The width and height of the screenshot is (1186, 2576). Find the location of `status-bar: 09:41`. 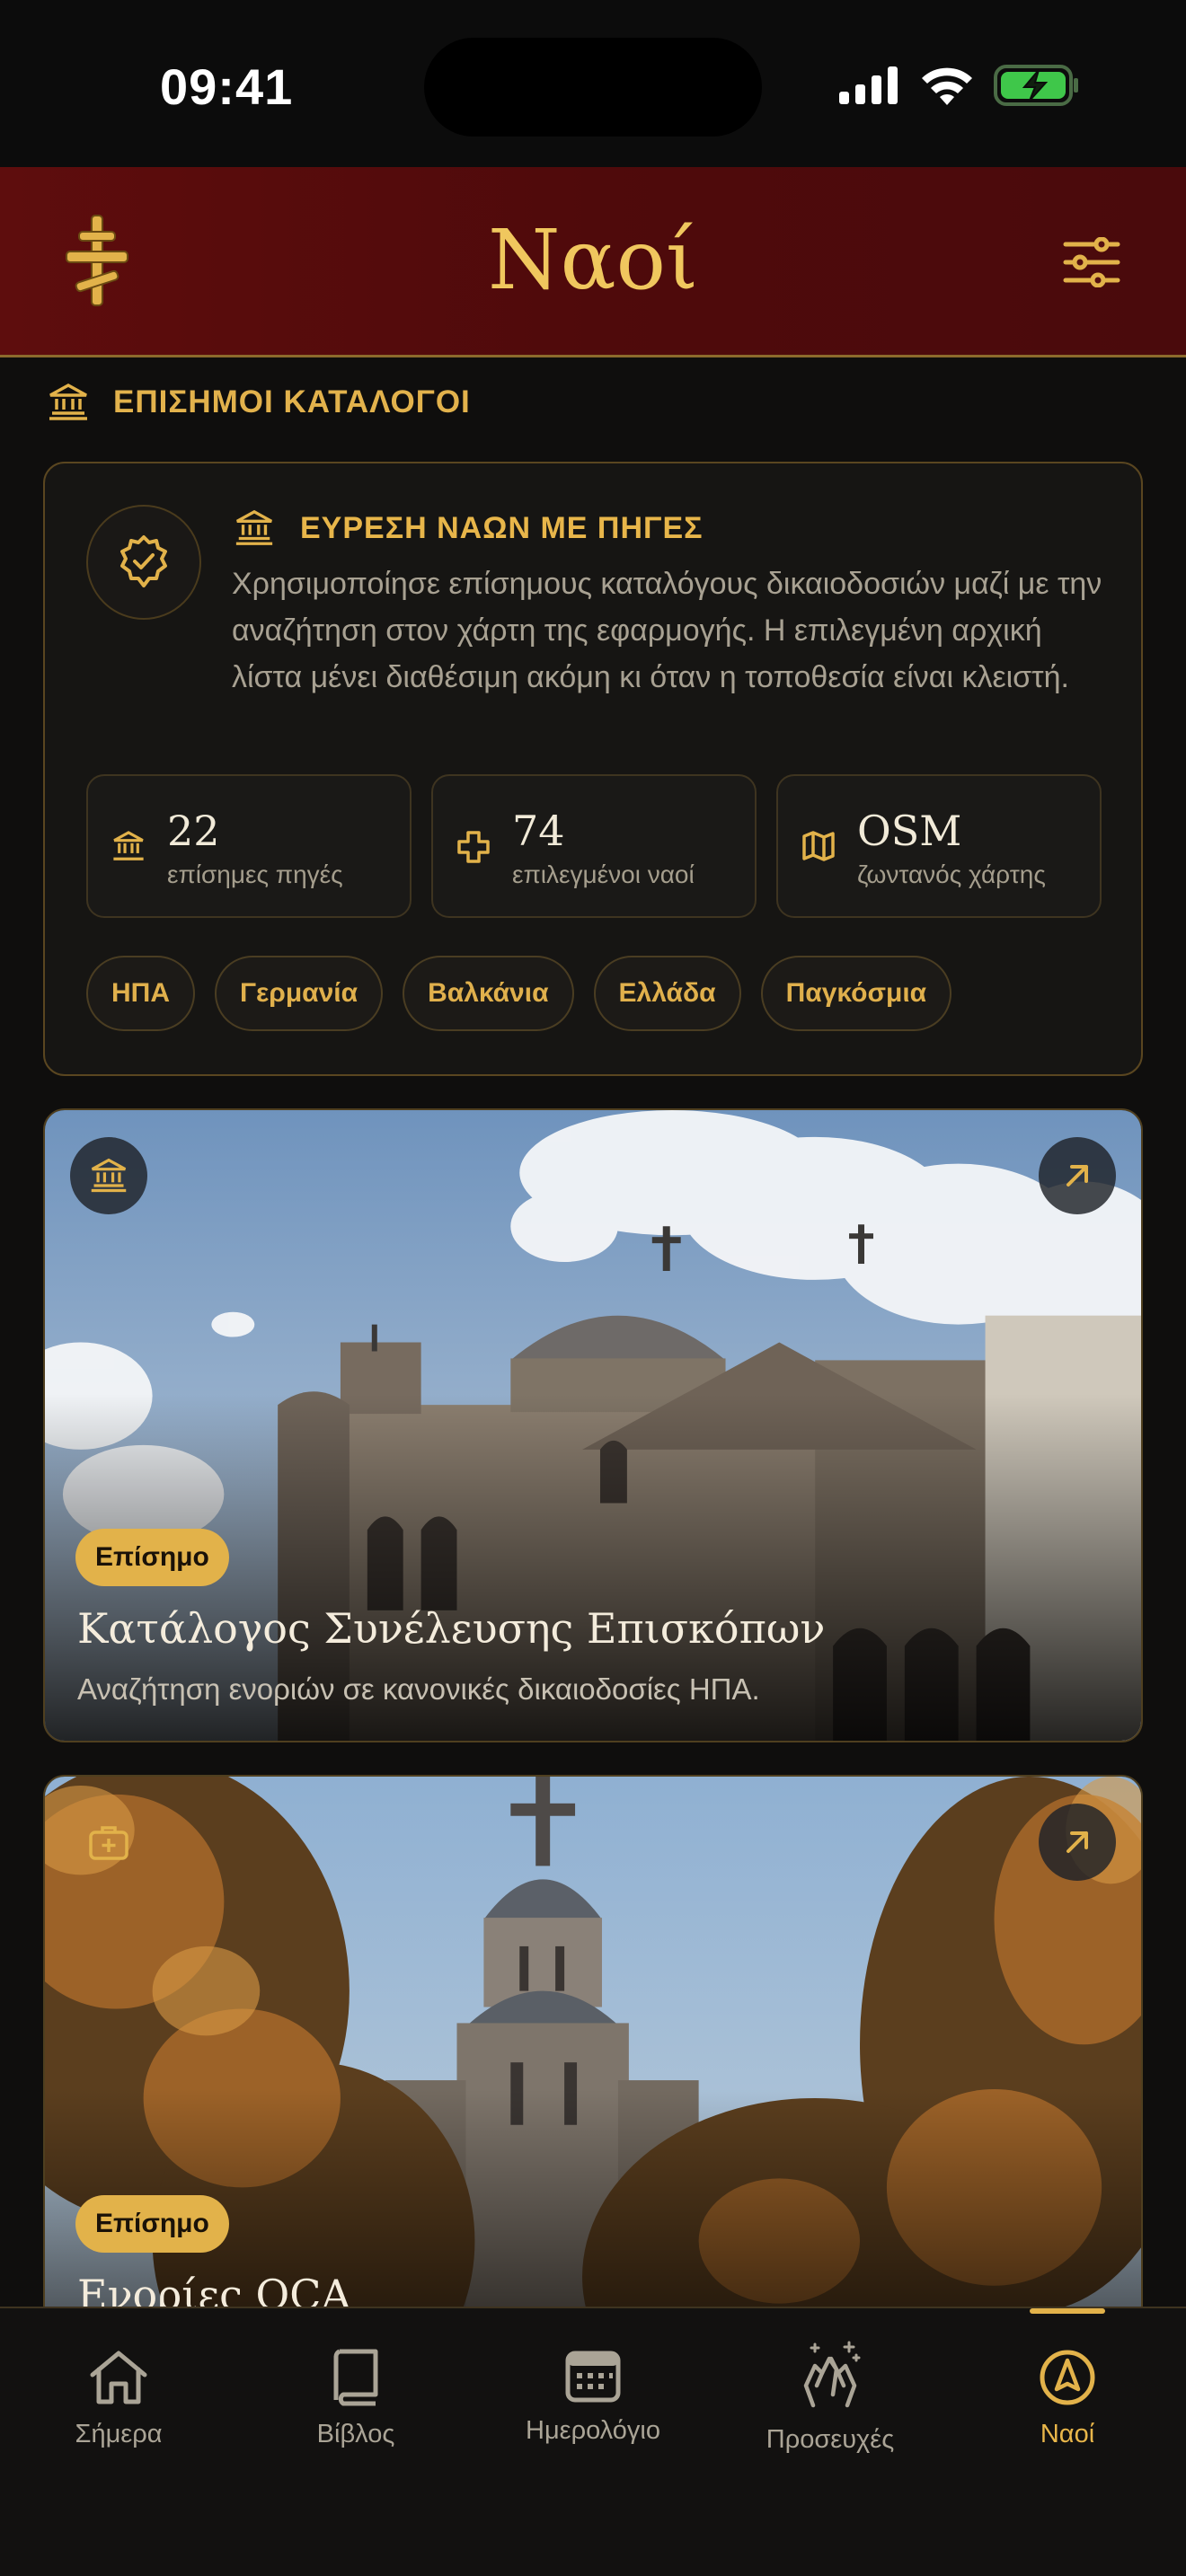

status-bar: 09:41 is located at coordinates (593, 83).